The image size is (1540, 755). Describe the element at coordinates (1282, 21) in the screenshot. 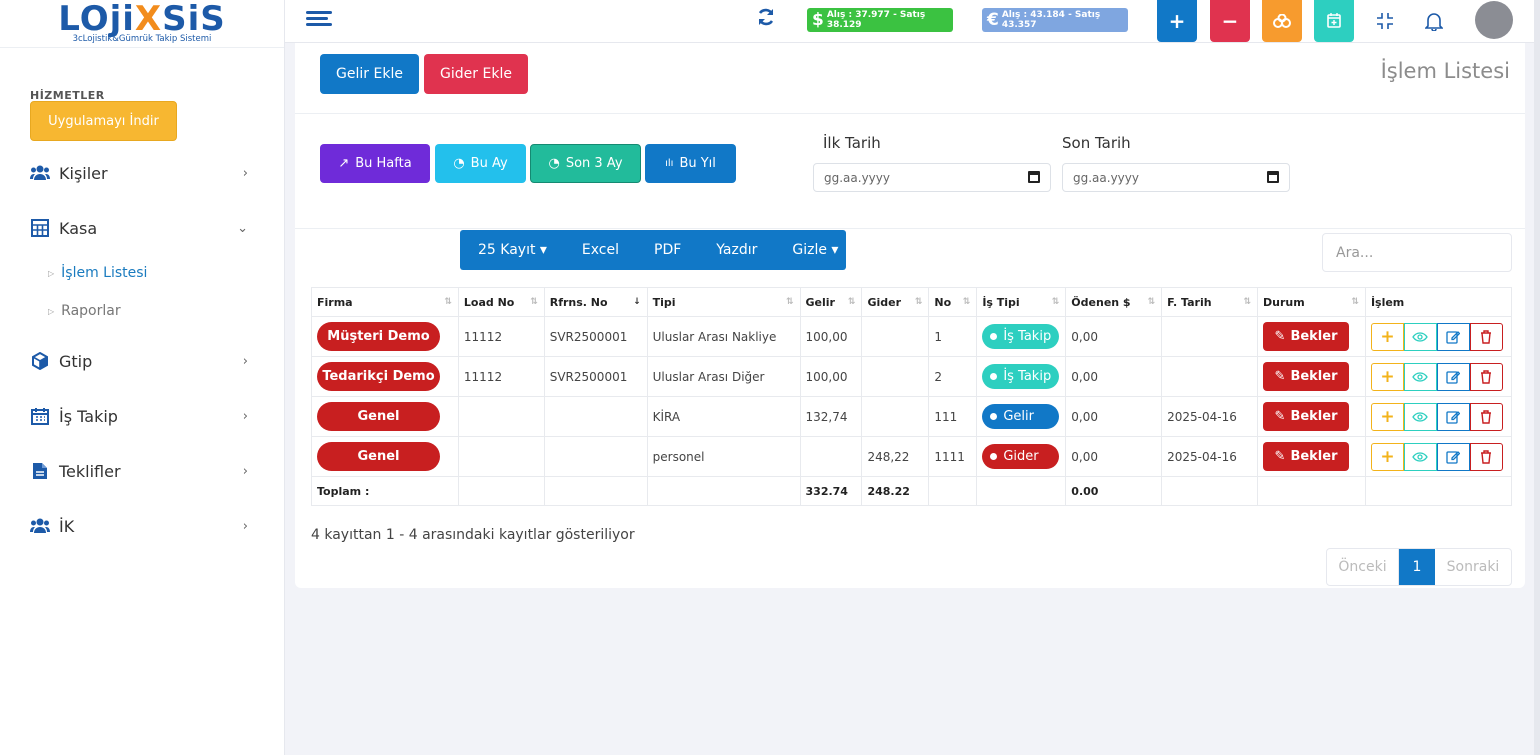

I see `coins-button` at that location.